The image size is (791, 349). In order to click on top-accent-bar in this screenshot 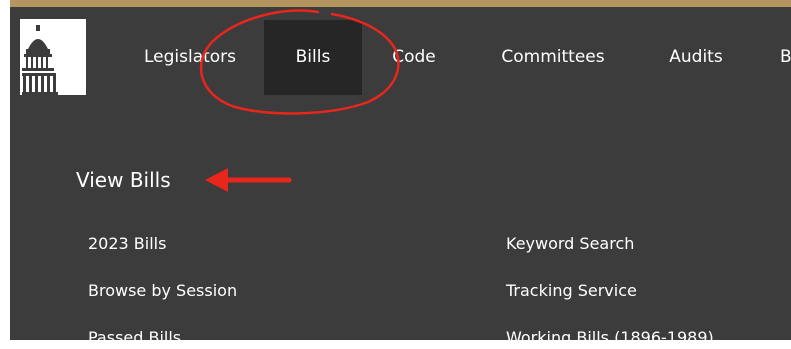, I will do `click(400, 3)`.